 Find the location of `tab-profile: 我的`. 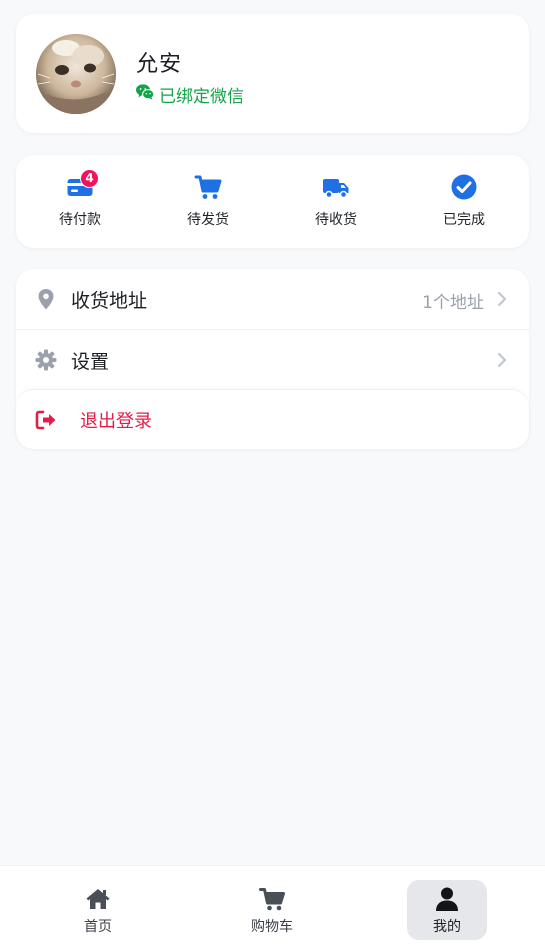

tab-profile: 我的 is located at coordinates (447, 910).